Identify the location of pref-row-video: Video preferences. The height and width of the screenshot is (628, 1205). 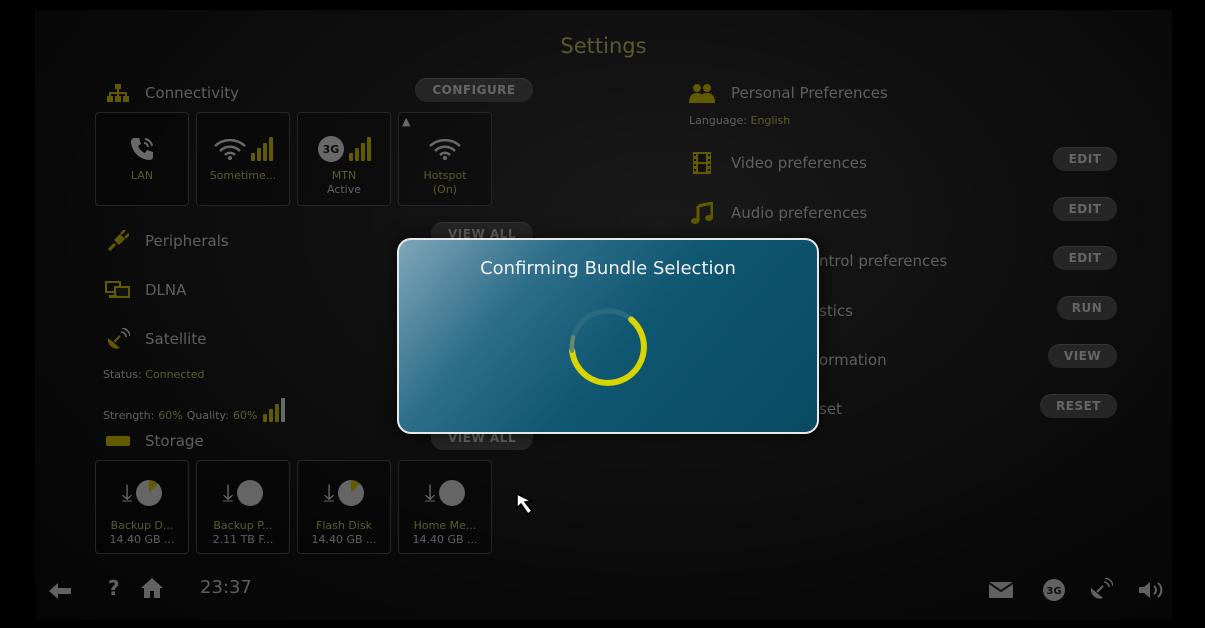
(778, 163).